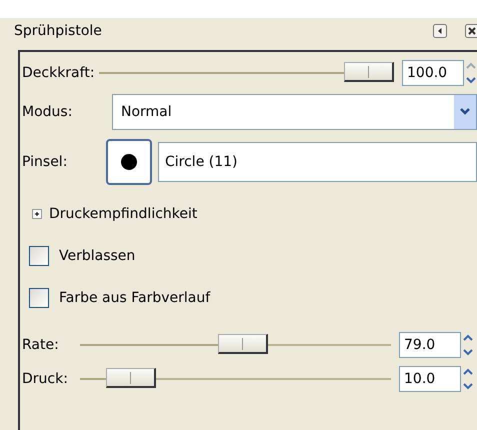  What do you see at coordinates (134, 298) in the screenshot?
I see `checkbox-label: Farbe aus Farbverlauf` at bounding box center [134, 298].